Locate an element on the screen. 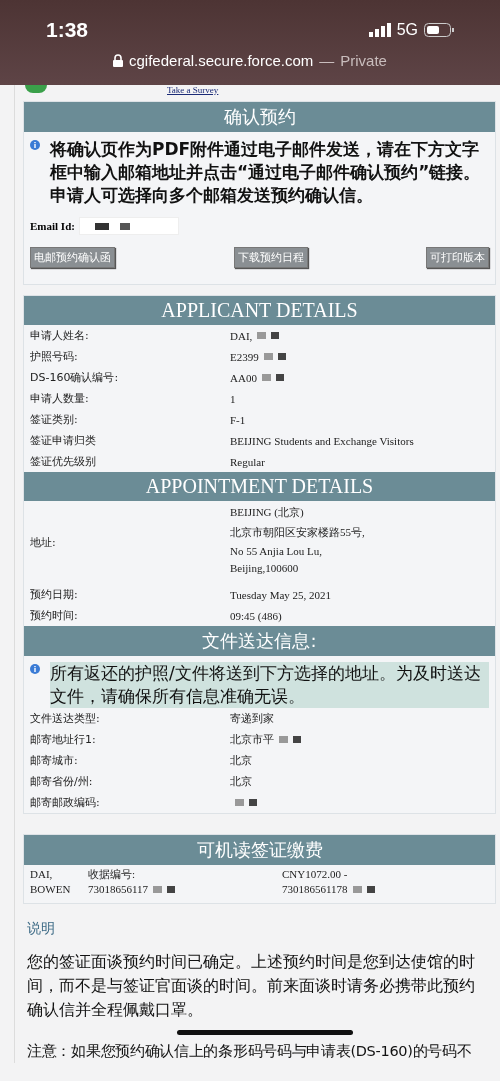 The image size is (500, 1081). field-label: 邮寄地址行1: is located at coordinates (63, 739).